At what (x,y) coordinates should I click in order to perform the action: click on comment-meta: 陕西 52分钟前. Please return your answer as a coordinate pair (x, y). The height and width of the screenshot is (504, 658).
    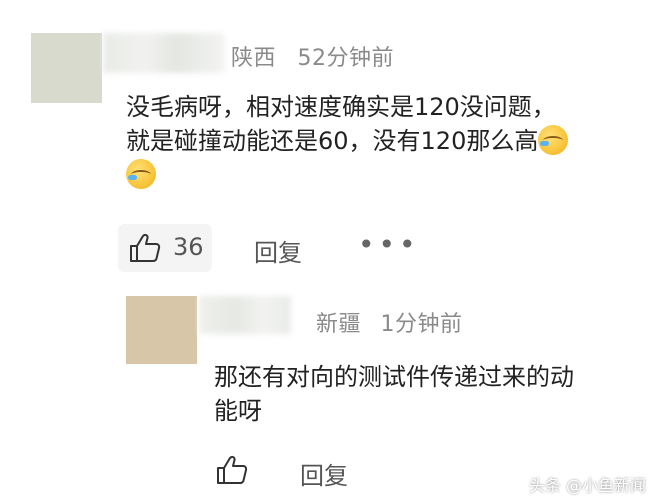
    Looking at the image, I should click on (312, 56).